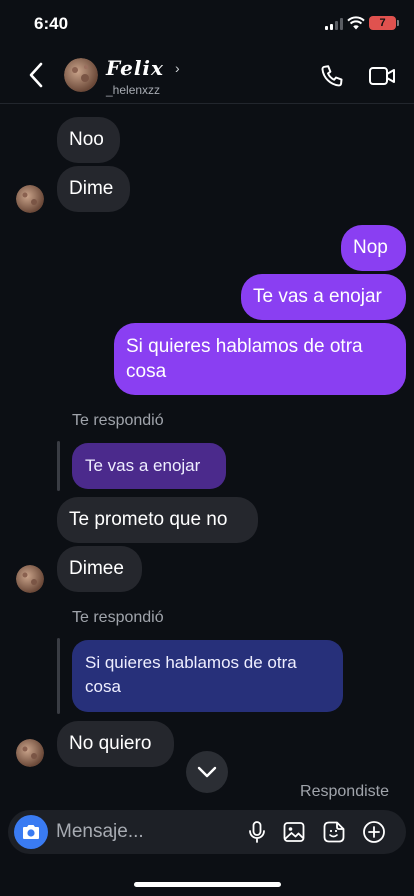  I want to click on chat-header: Felix › _helenxzz, so click(207, 76).